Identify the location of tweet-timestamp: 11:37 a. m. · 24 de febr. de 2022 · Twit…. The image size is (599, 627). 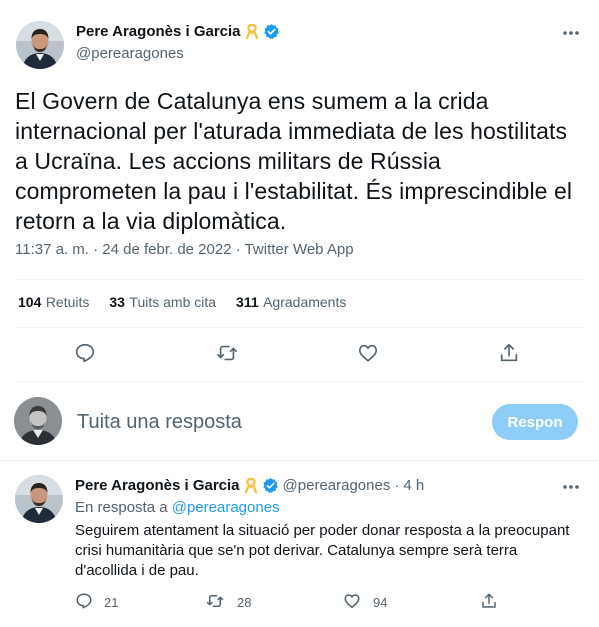
(184, 249).